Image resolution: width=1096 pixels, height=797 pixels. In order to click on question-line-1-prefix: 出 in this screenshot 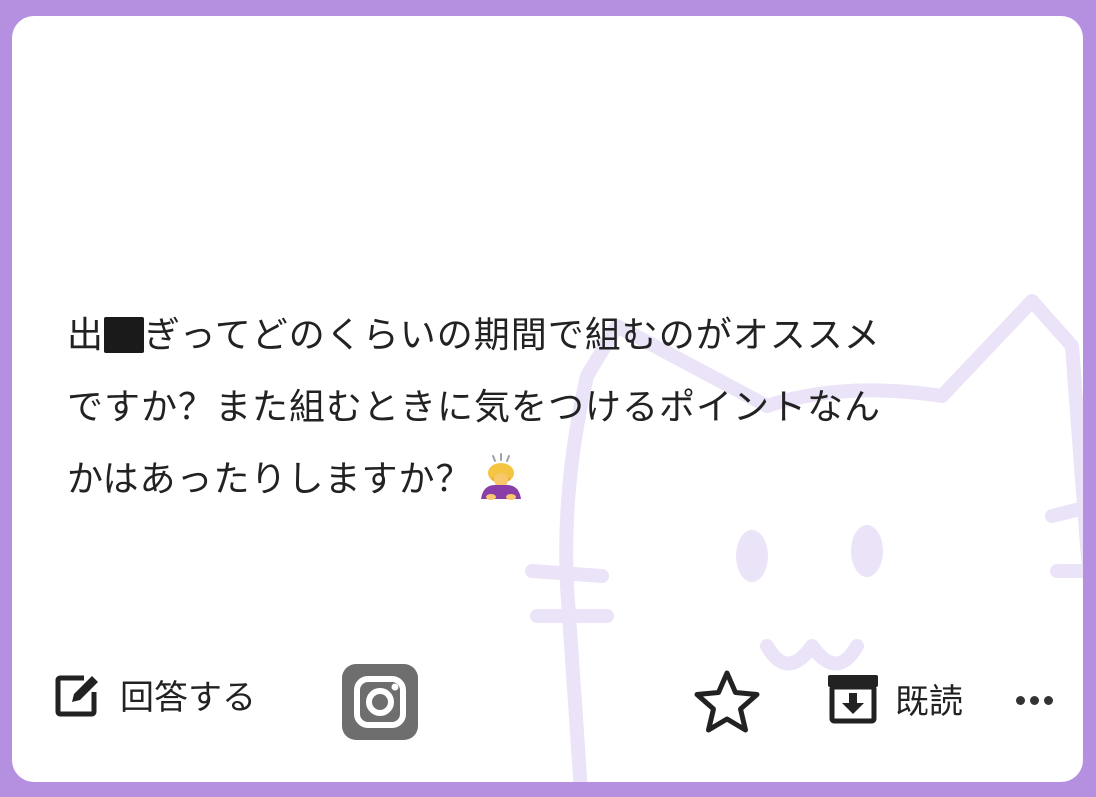, I will do `click(86, 335)`.